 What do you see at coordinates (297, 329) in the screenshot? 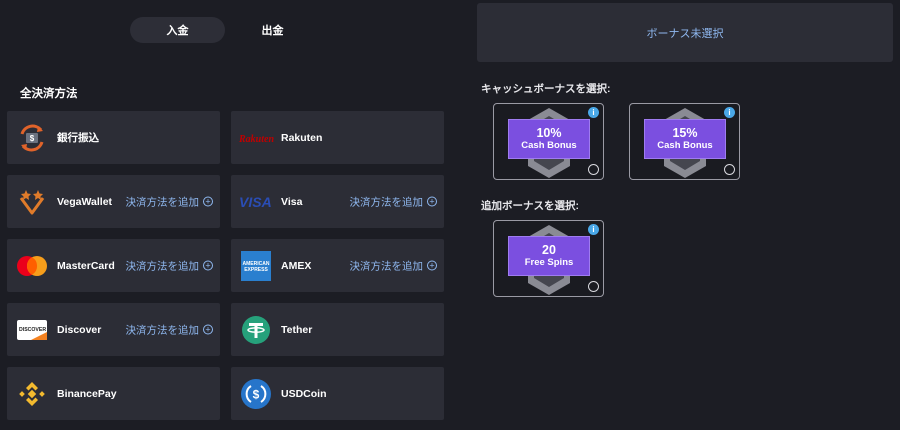
I see `payment-method-name: Tether` at bounding box center [297, 329].